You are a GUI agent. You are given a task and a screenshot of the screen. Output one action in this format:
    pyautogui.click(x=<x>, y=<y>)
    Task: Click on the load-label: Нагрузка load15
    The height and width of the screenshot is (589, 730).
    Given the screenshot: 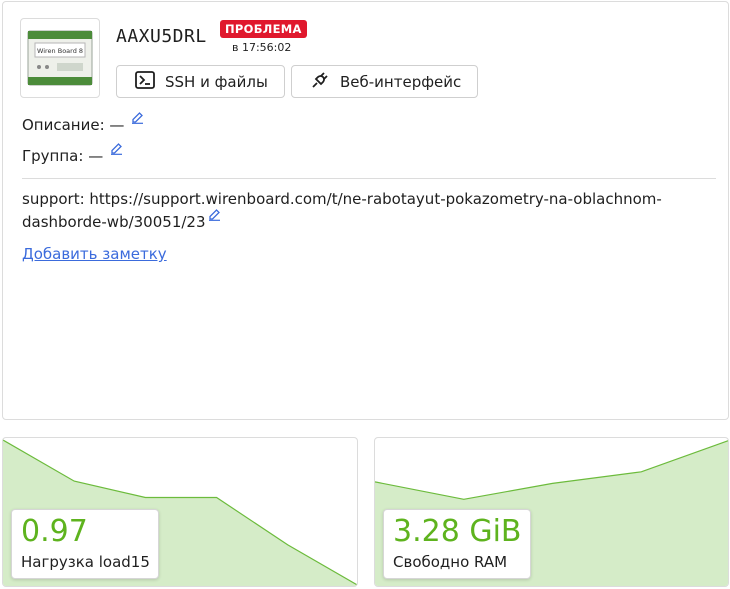 What is the action you would take?
    pyautogui.click(x=85, y=562)
    